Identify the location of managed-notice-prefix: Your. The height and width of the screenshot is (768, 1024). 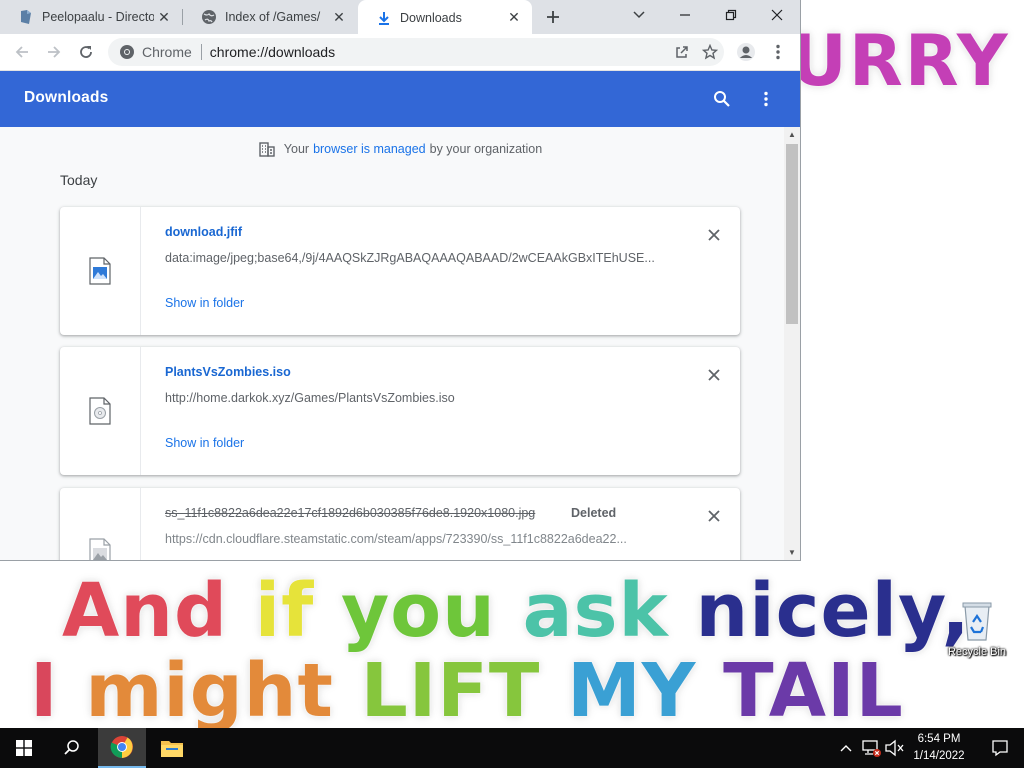
(296, 149).